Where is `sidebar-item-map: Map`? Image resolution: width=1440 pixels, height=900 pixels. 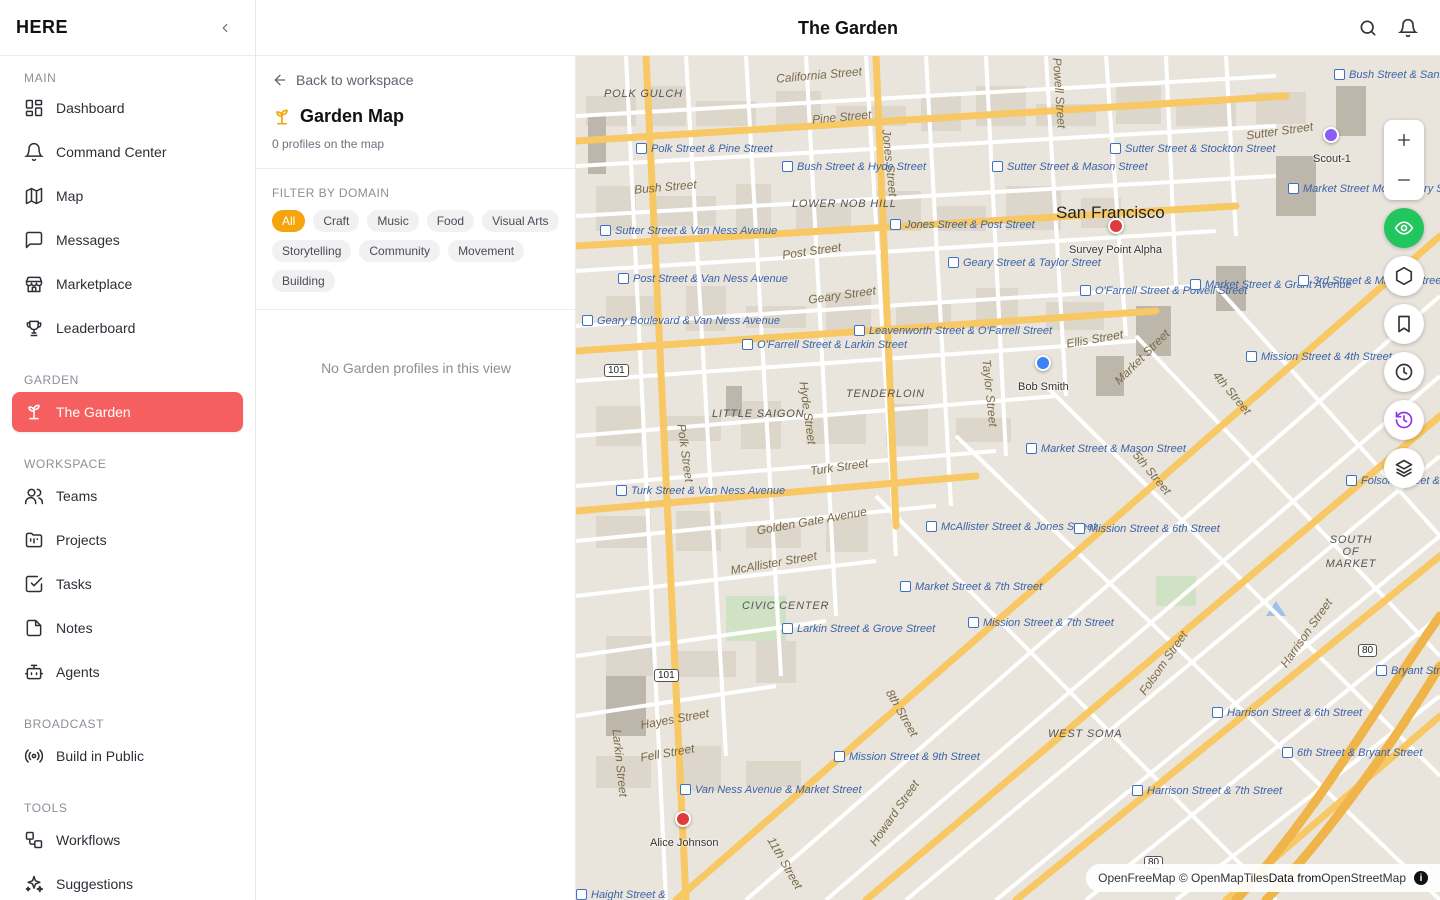 sidebar-item-map: Map is located at coordinates (127, 196).